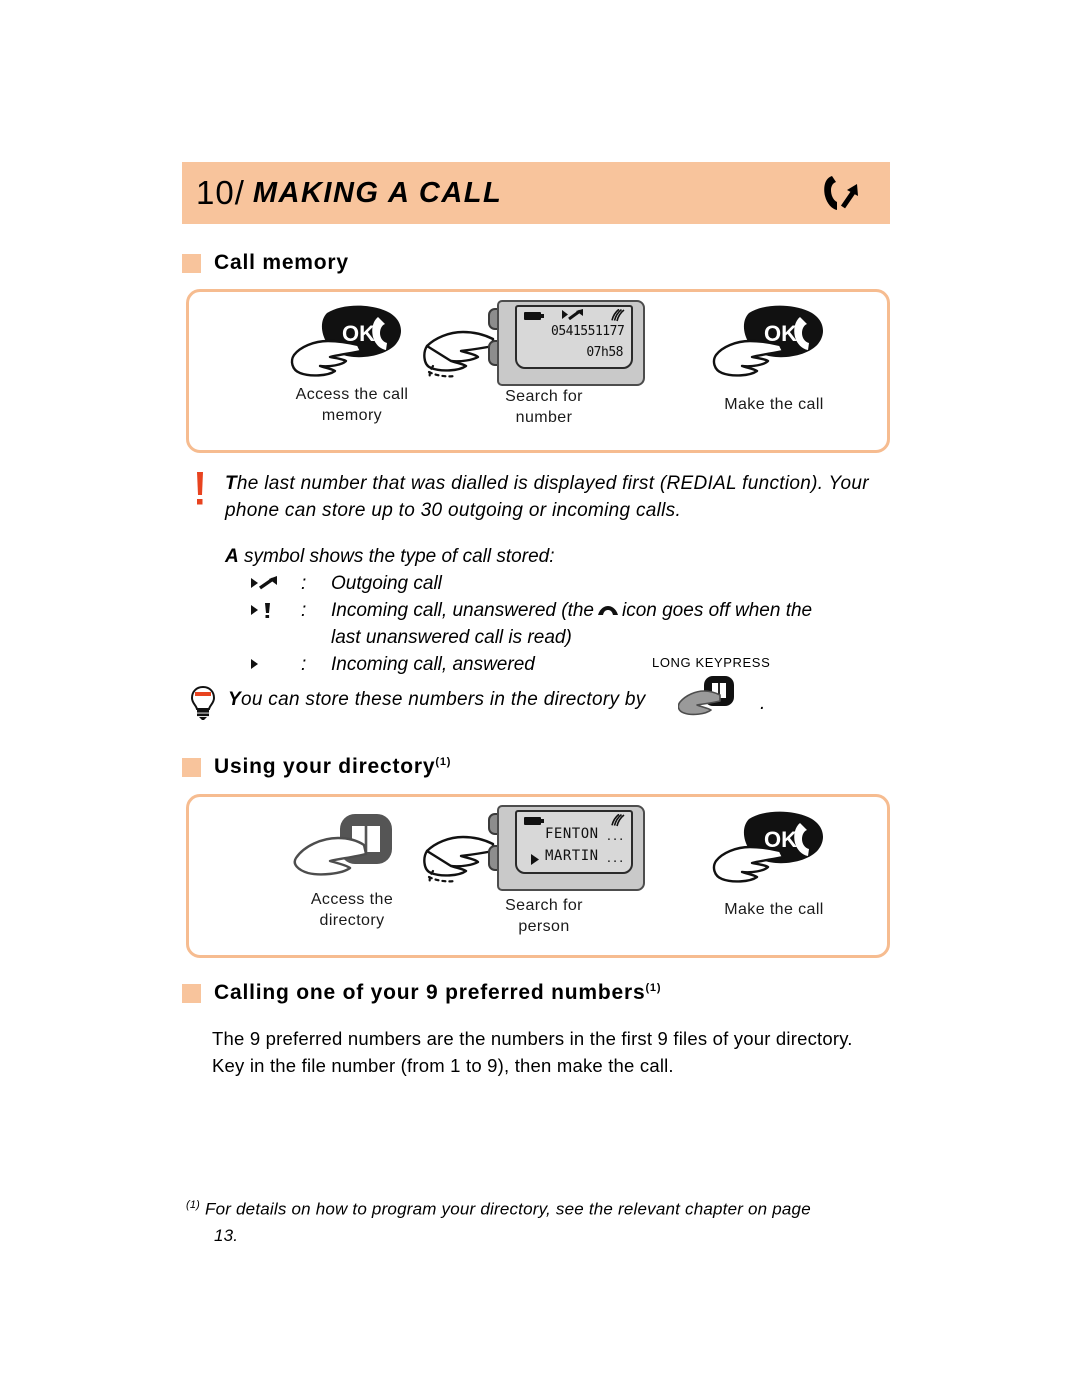 The image size is (1080, 1378). I want to click on footnote-line2: 13., so click(226, 1235).